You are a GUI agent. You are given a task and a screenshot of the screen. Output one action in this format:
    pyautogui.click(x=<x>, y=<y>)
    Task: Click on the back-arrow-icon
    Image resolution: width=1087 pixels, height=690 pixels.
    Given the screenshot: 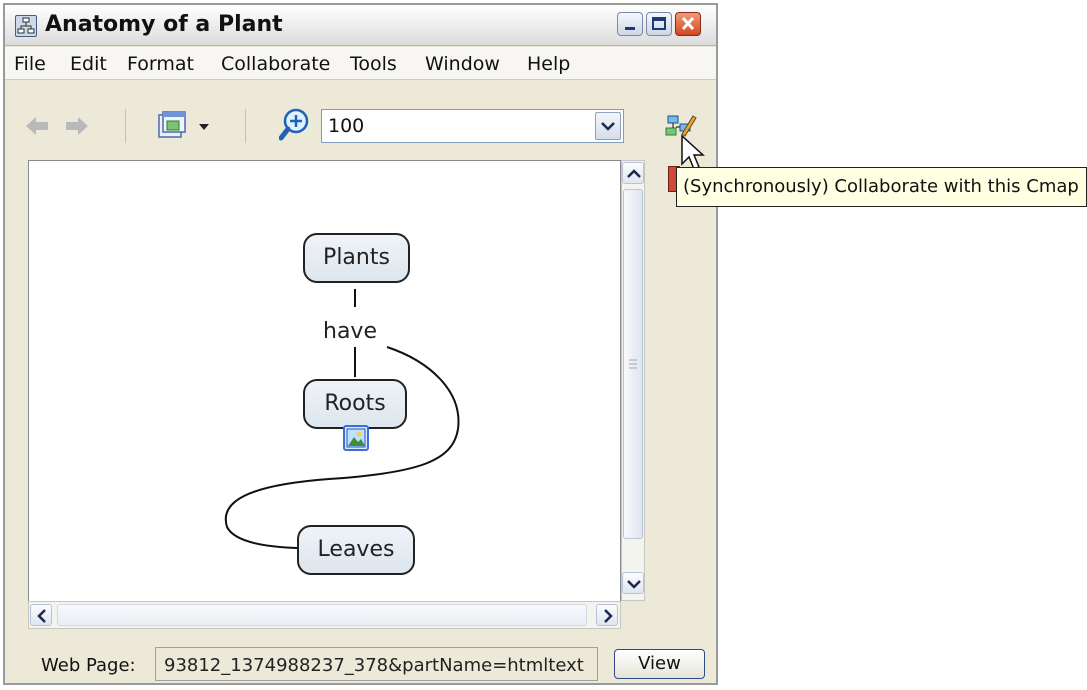 What is the action you would take?
    pyautogui.click(x=37, y=126)
    